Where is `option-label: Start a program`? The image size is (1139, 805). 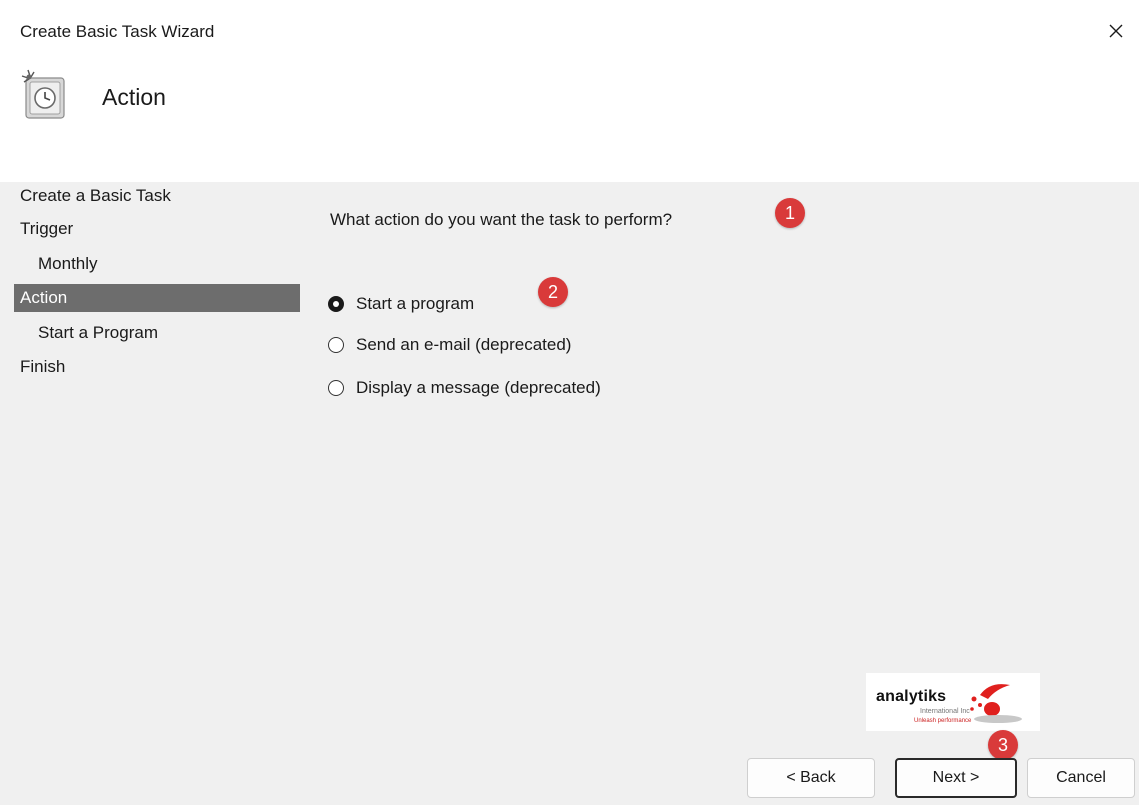 option-label: Start a program is located at coordinates (415, 303).